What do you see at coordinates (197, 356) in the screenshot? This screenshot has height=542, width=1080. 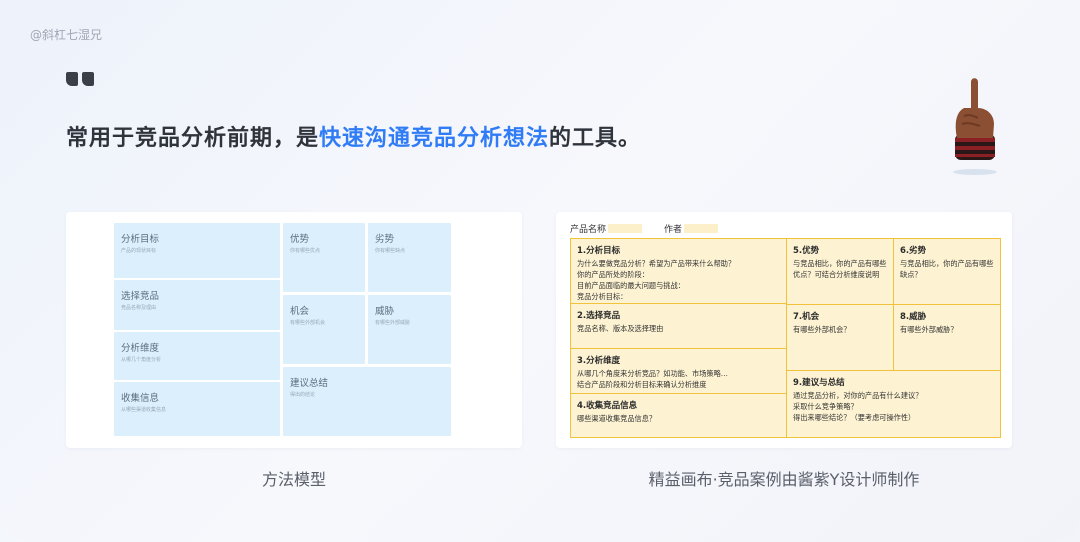 I see `canvas-cell-dimension: 分析维度 从哪几个角度分析` at bounding box center [197, 356].